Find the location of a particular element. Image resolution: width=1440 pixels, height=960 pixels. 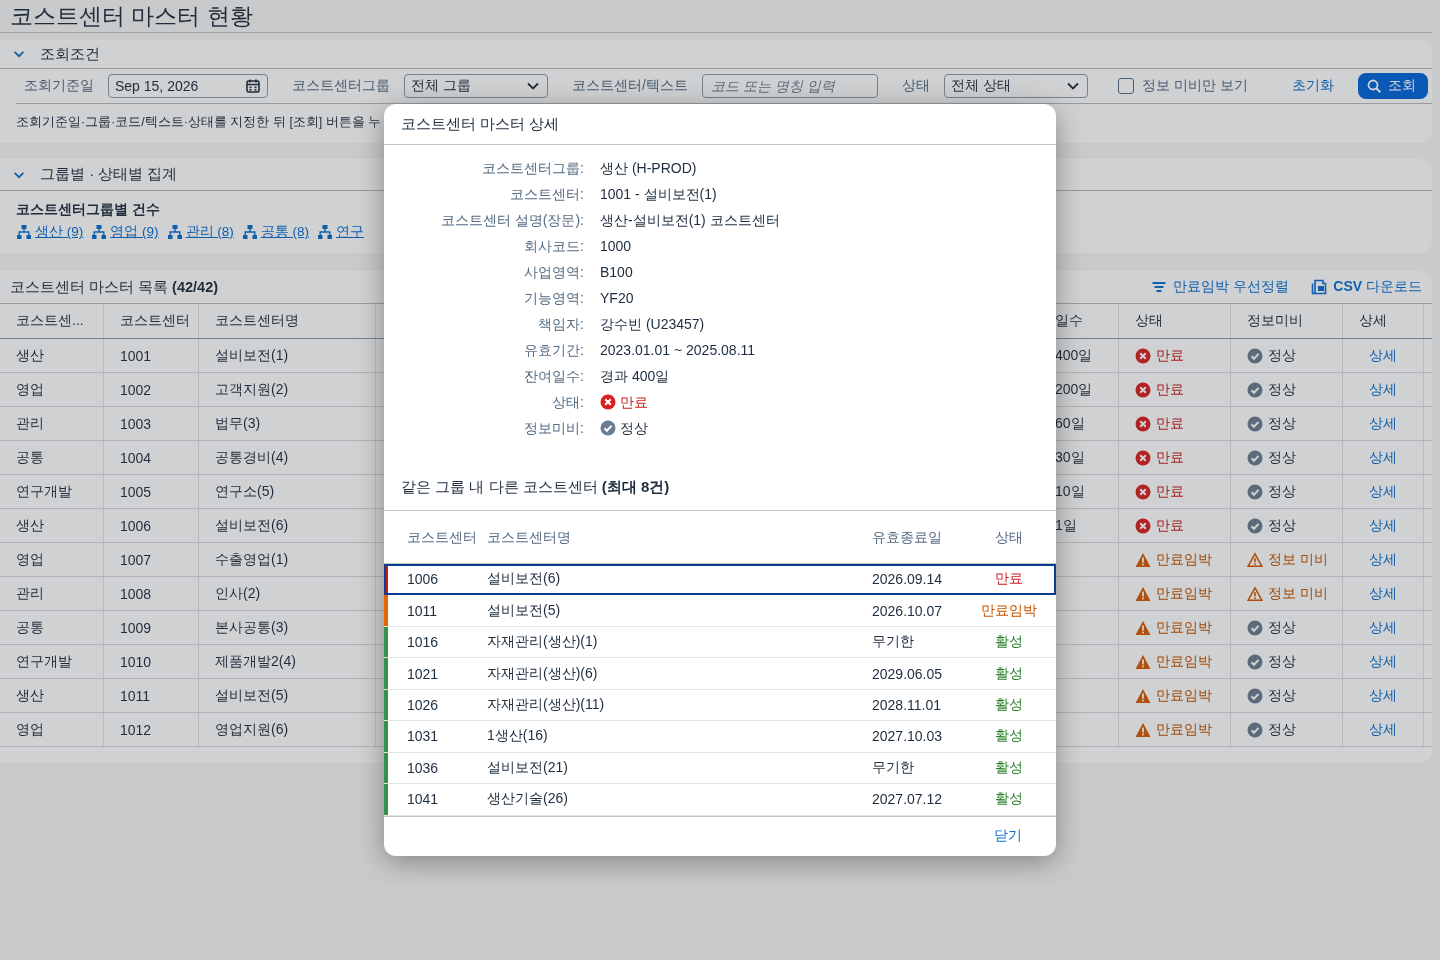

table-row: 1036 설비보전(21) 무기한 활성 is located at coordinates (720, 768).